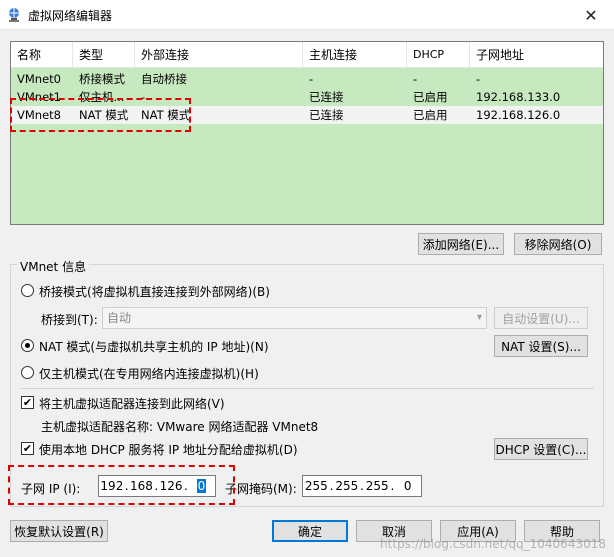  I want to click on vmnet-info-label: VMnet 信息, so click(53, 266).